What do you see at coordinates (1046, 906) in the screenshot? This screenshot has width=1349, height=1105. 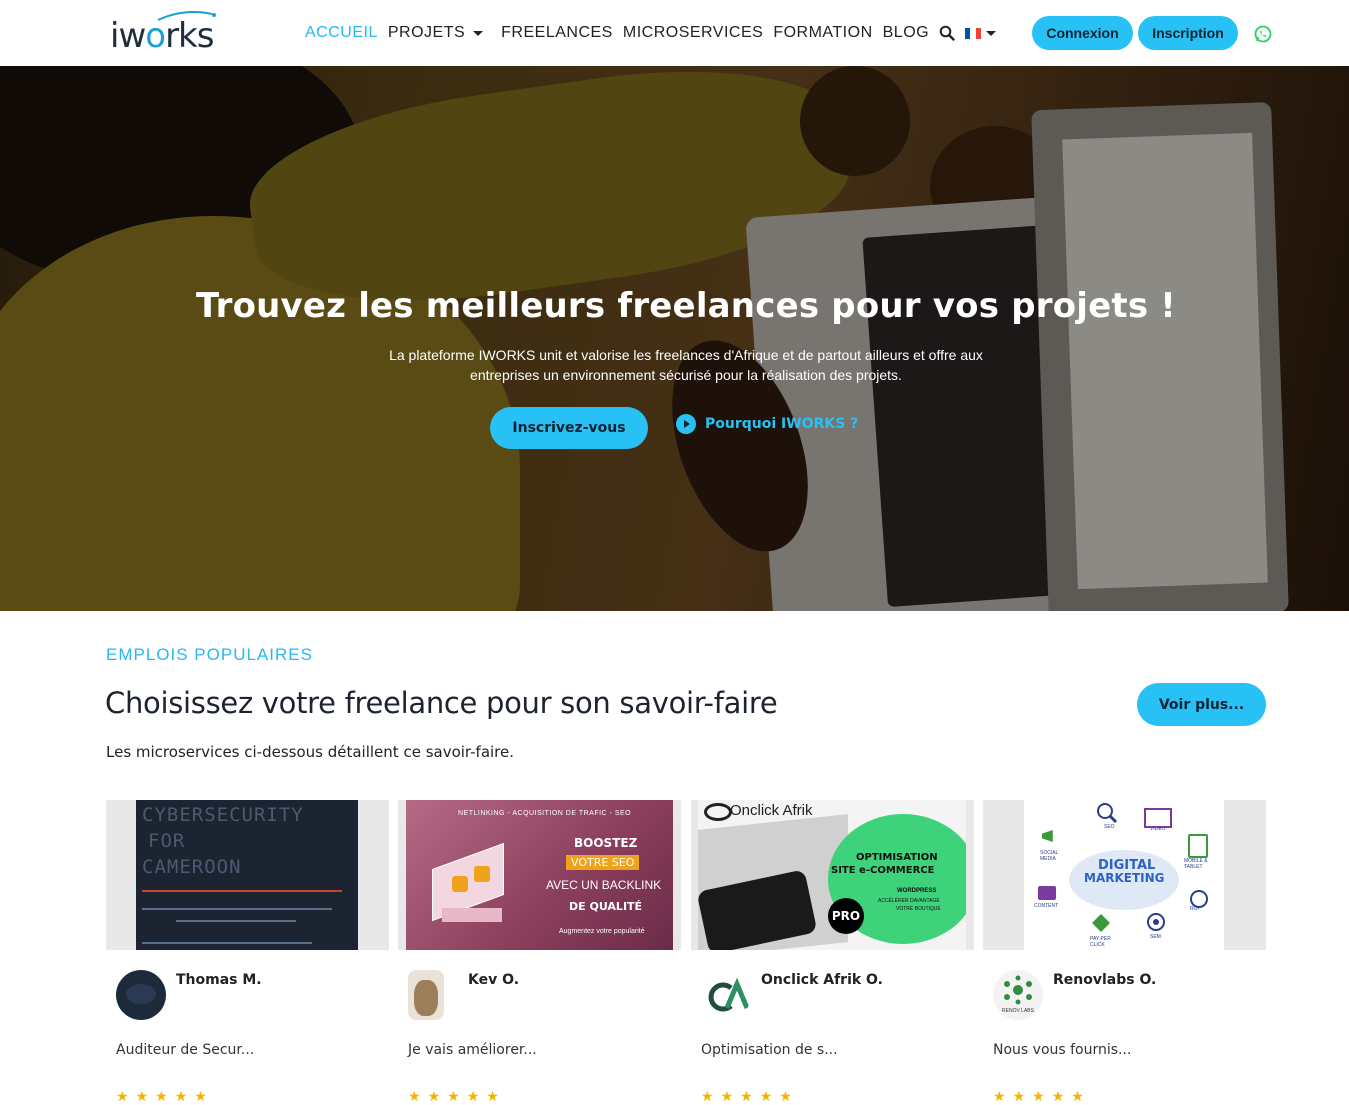 I see `thumb-text: CONTENT` at bounding box center [1046, 906].